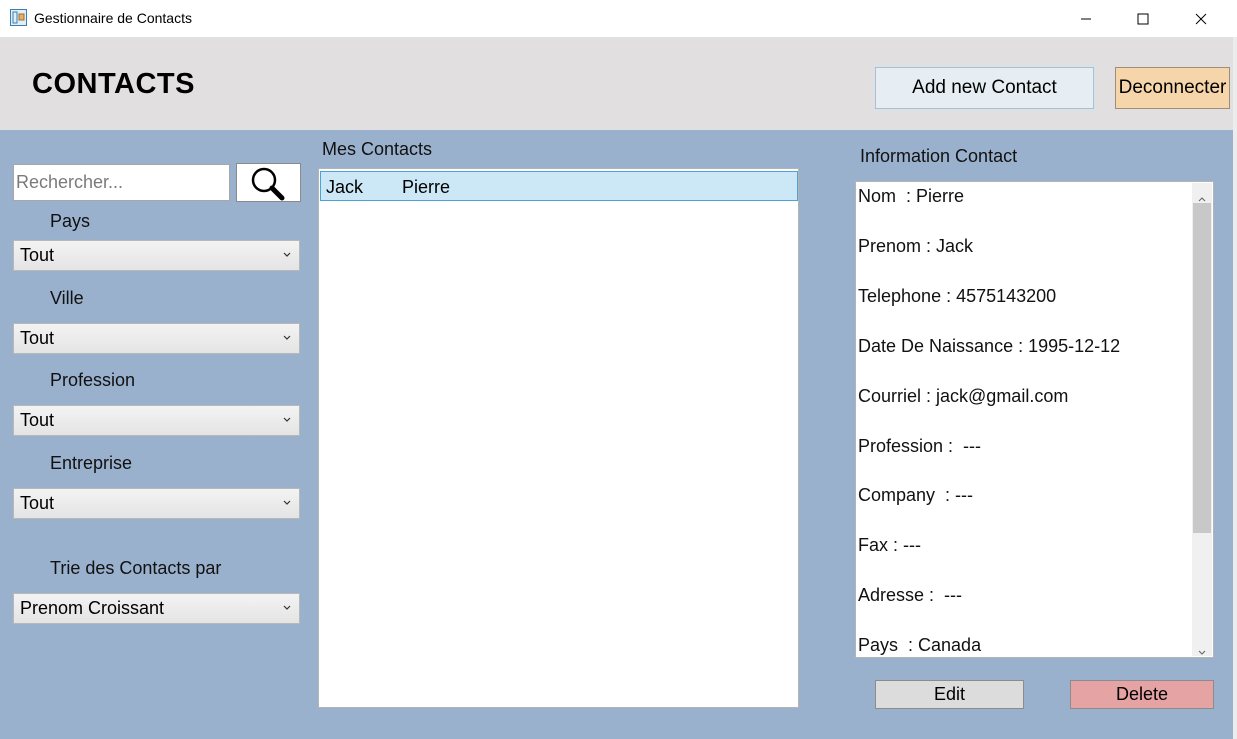 This screenshot has height=739, width=1237. Describe the element at coordinates (989, 346) in the screenshot. I see `info-birthdate: Date De Naissance : 1995-12-12` at that location.